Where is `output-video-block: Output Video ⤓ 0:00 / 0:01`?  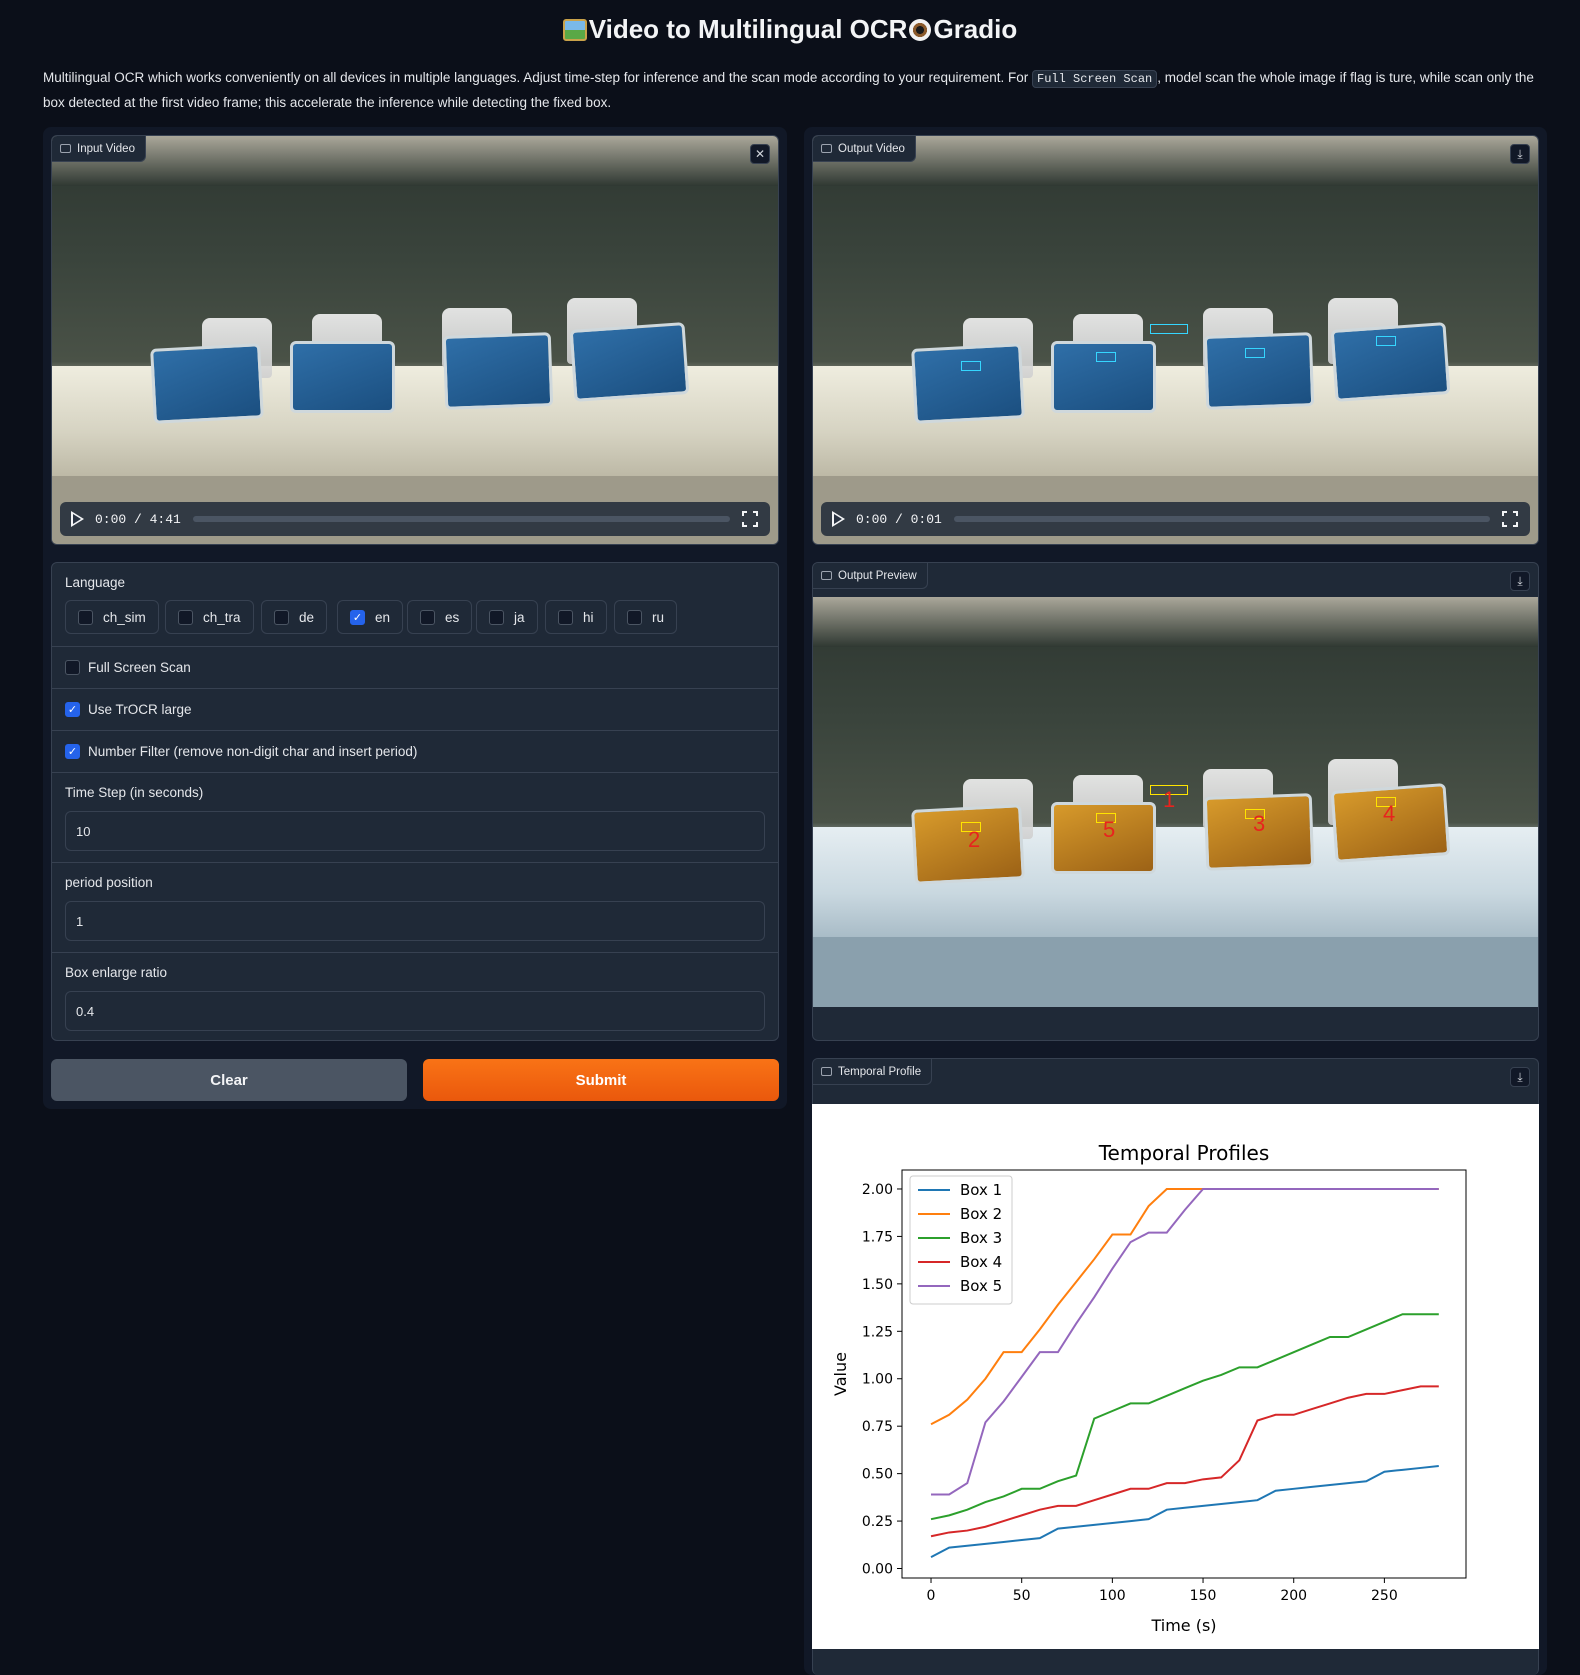
output-video-block: Output Video ⤓ 0:00 / 0:01 is located at coordinates (1175, 340).